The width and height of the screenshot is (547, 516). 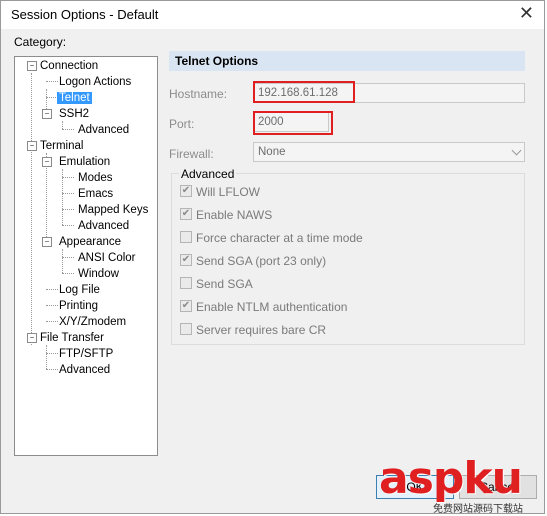 What do you see at coordinates (95, 194) in the screenshot?
I see `tree-item-emacs: Emacs` at bounding box center [95, 194].